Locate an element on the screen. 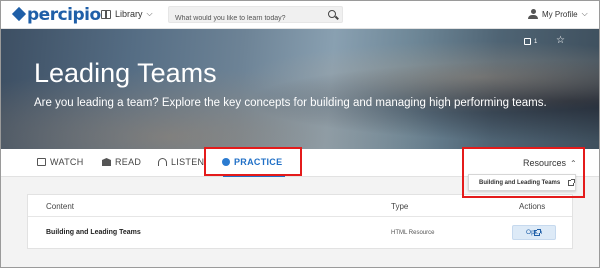 This screenshot has width=600, height=268. library-icon is located at coordinates (106, 14).